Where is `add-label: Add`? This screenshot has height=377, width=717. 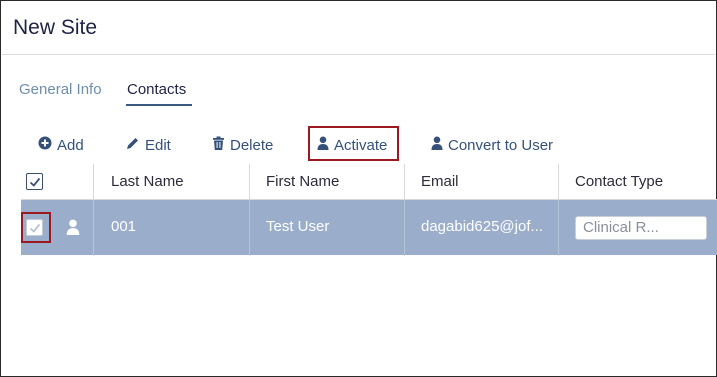
add-label: Add is located at coordinates (70, 145).